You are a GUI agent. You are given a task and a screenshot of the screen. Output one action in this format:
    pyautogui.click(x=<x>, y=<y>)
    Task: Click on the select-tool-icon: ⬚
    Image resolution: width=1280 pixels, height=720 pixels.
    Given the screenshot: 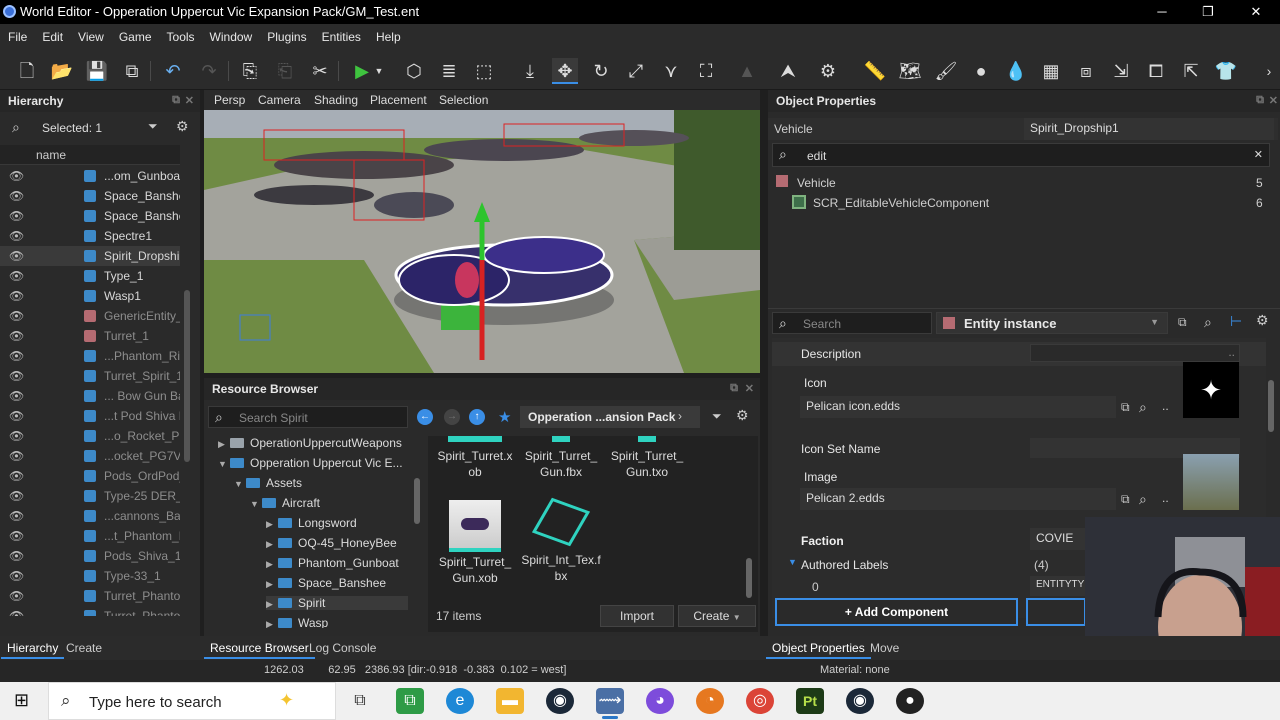 What is the action you would take?
    pyautogui.click(x=484, y=71)
    